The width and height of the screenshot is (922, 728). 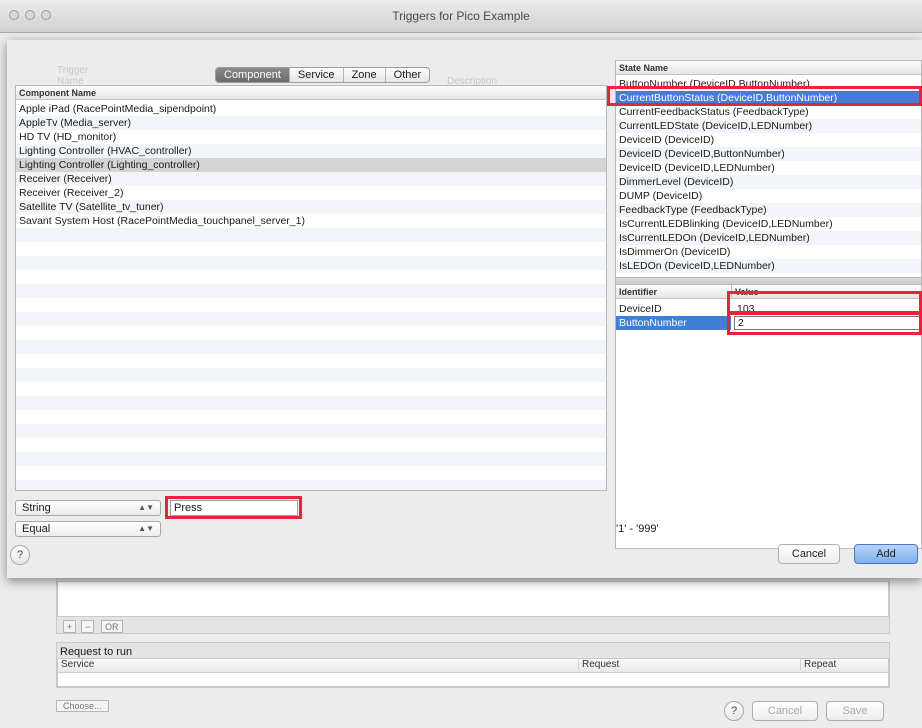 I want to click on value-header: Value, so click(x=745, y=292).